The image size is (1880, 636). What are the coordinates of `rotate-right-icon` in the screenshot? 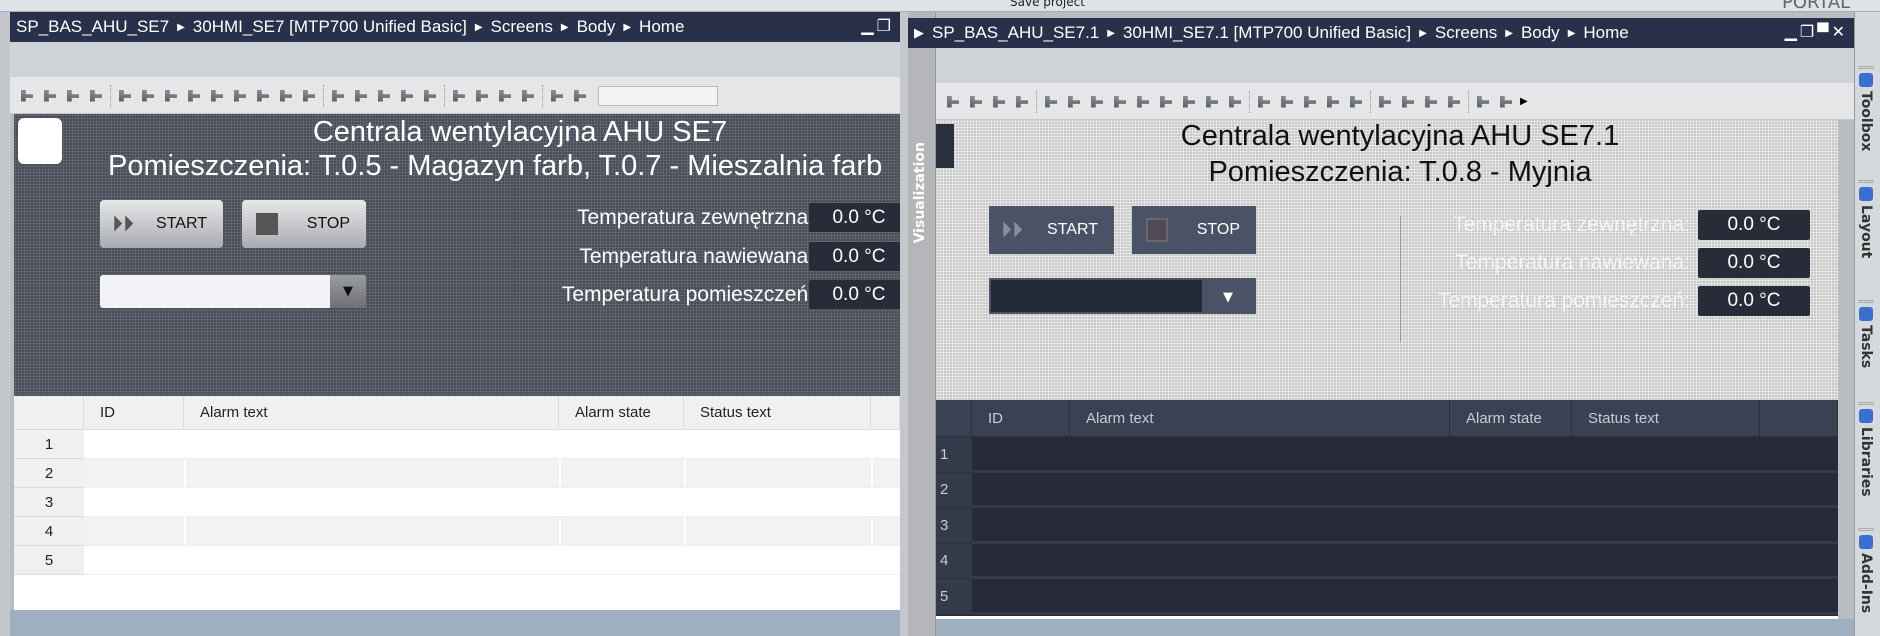 It's located at (50, 96).